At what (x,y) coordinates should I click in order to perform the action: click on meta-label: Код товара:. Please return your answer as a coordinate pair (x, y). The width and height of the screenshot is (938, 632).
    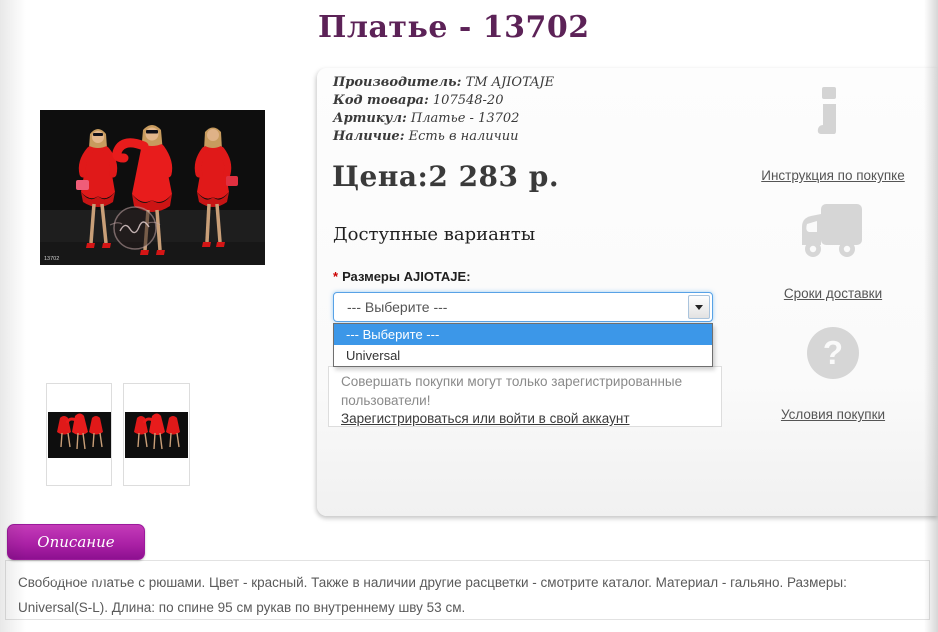
    Looking at the image, I should click on (381, 100).